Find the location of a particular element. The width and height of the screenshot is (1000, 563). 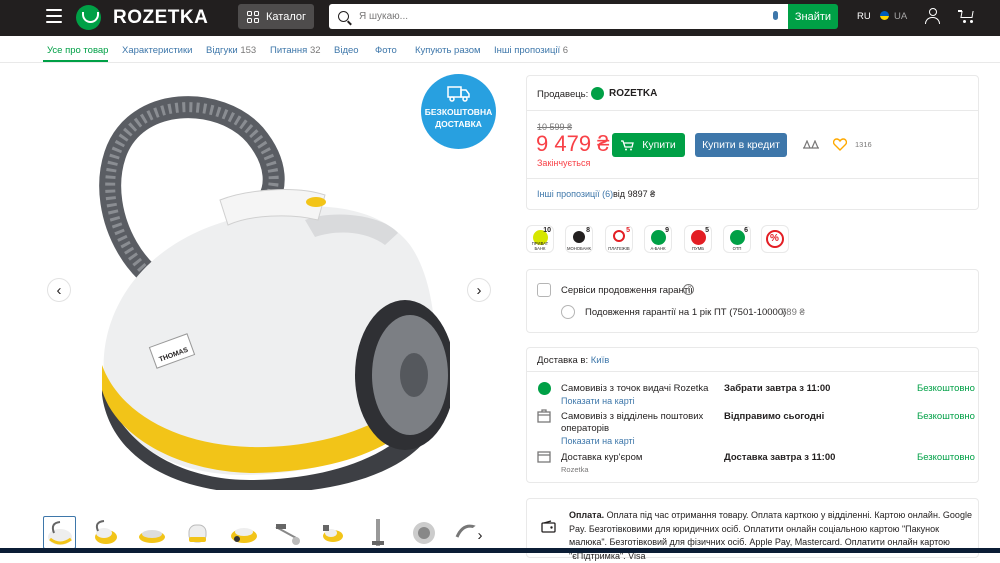

shipping-box-icon is located at coordinates (544, 416).